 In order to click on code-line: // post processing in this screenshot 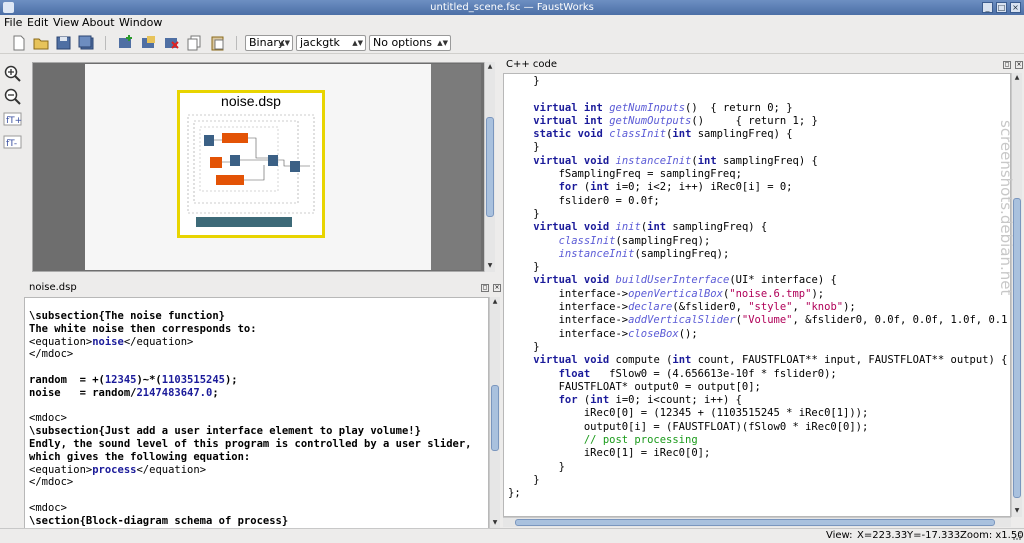, I will do `click(603, 440)`.